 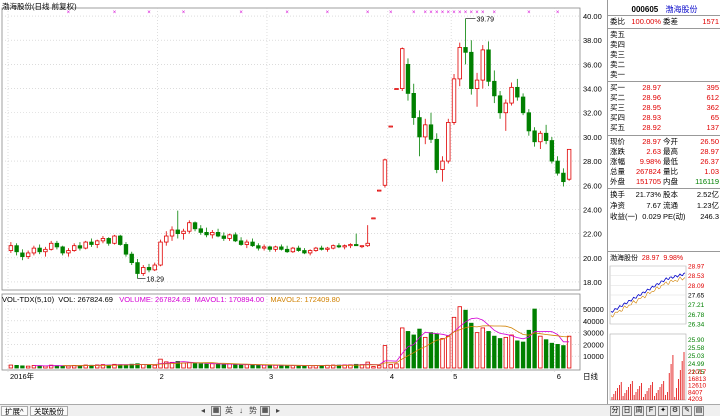 What do you see at coordinates (627, 411) in the screenshot?
I see `day-icon: 日` at bounding box center [627, 411].